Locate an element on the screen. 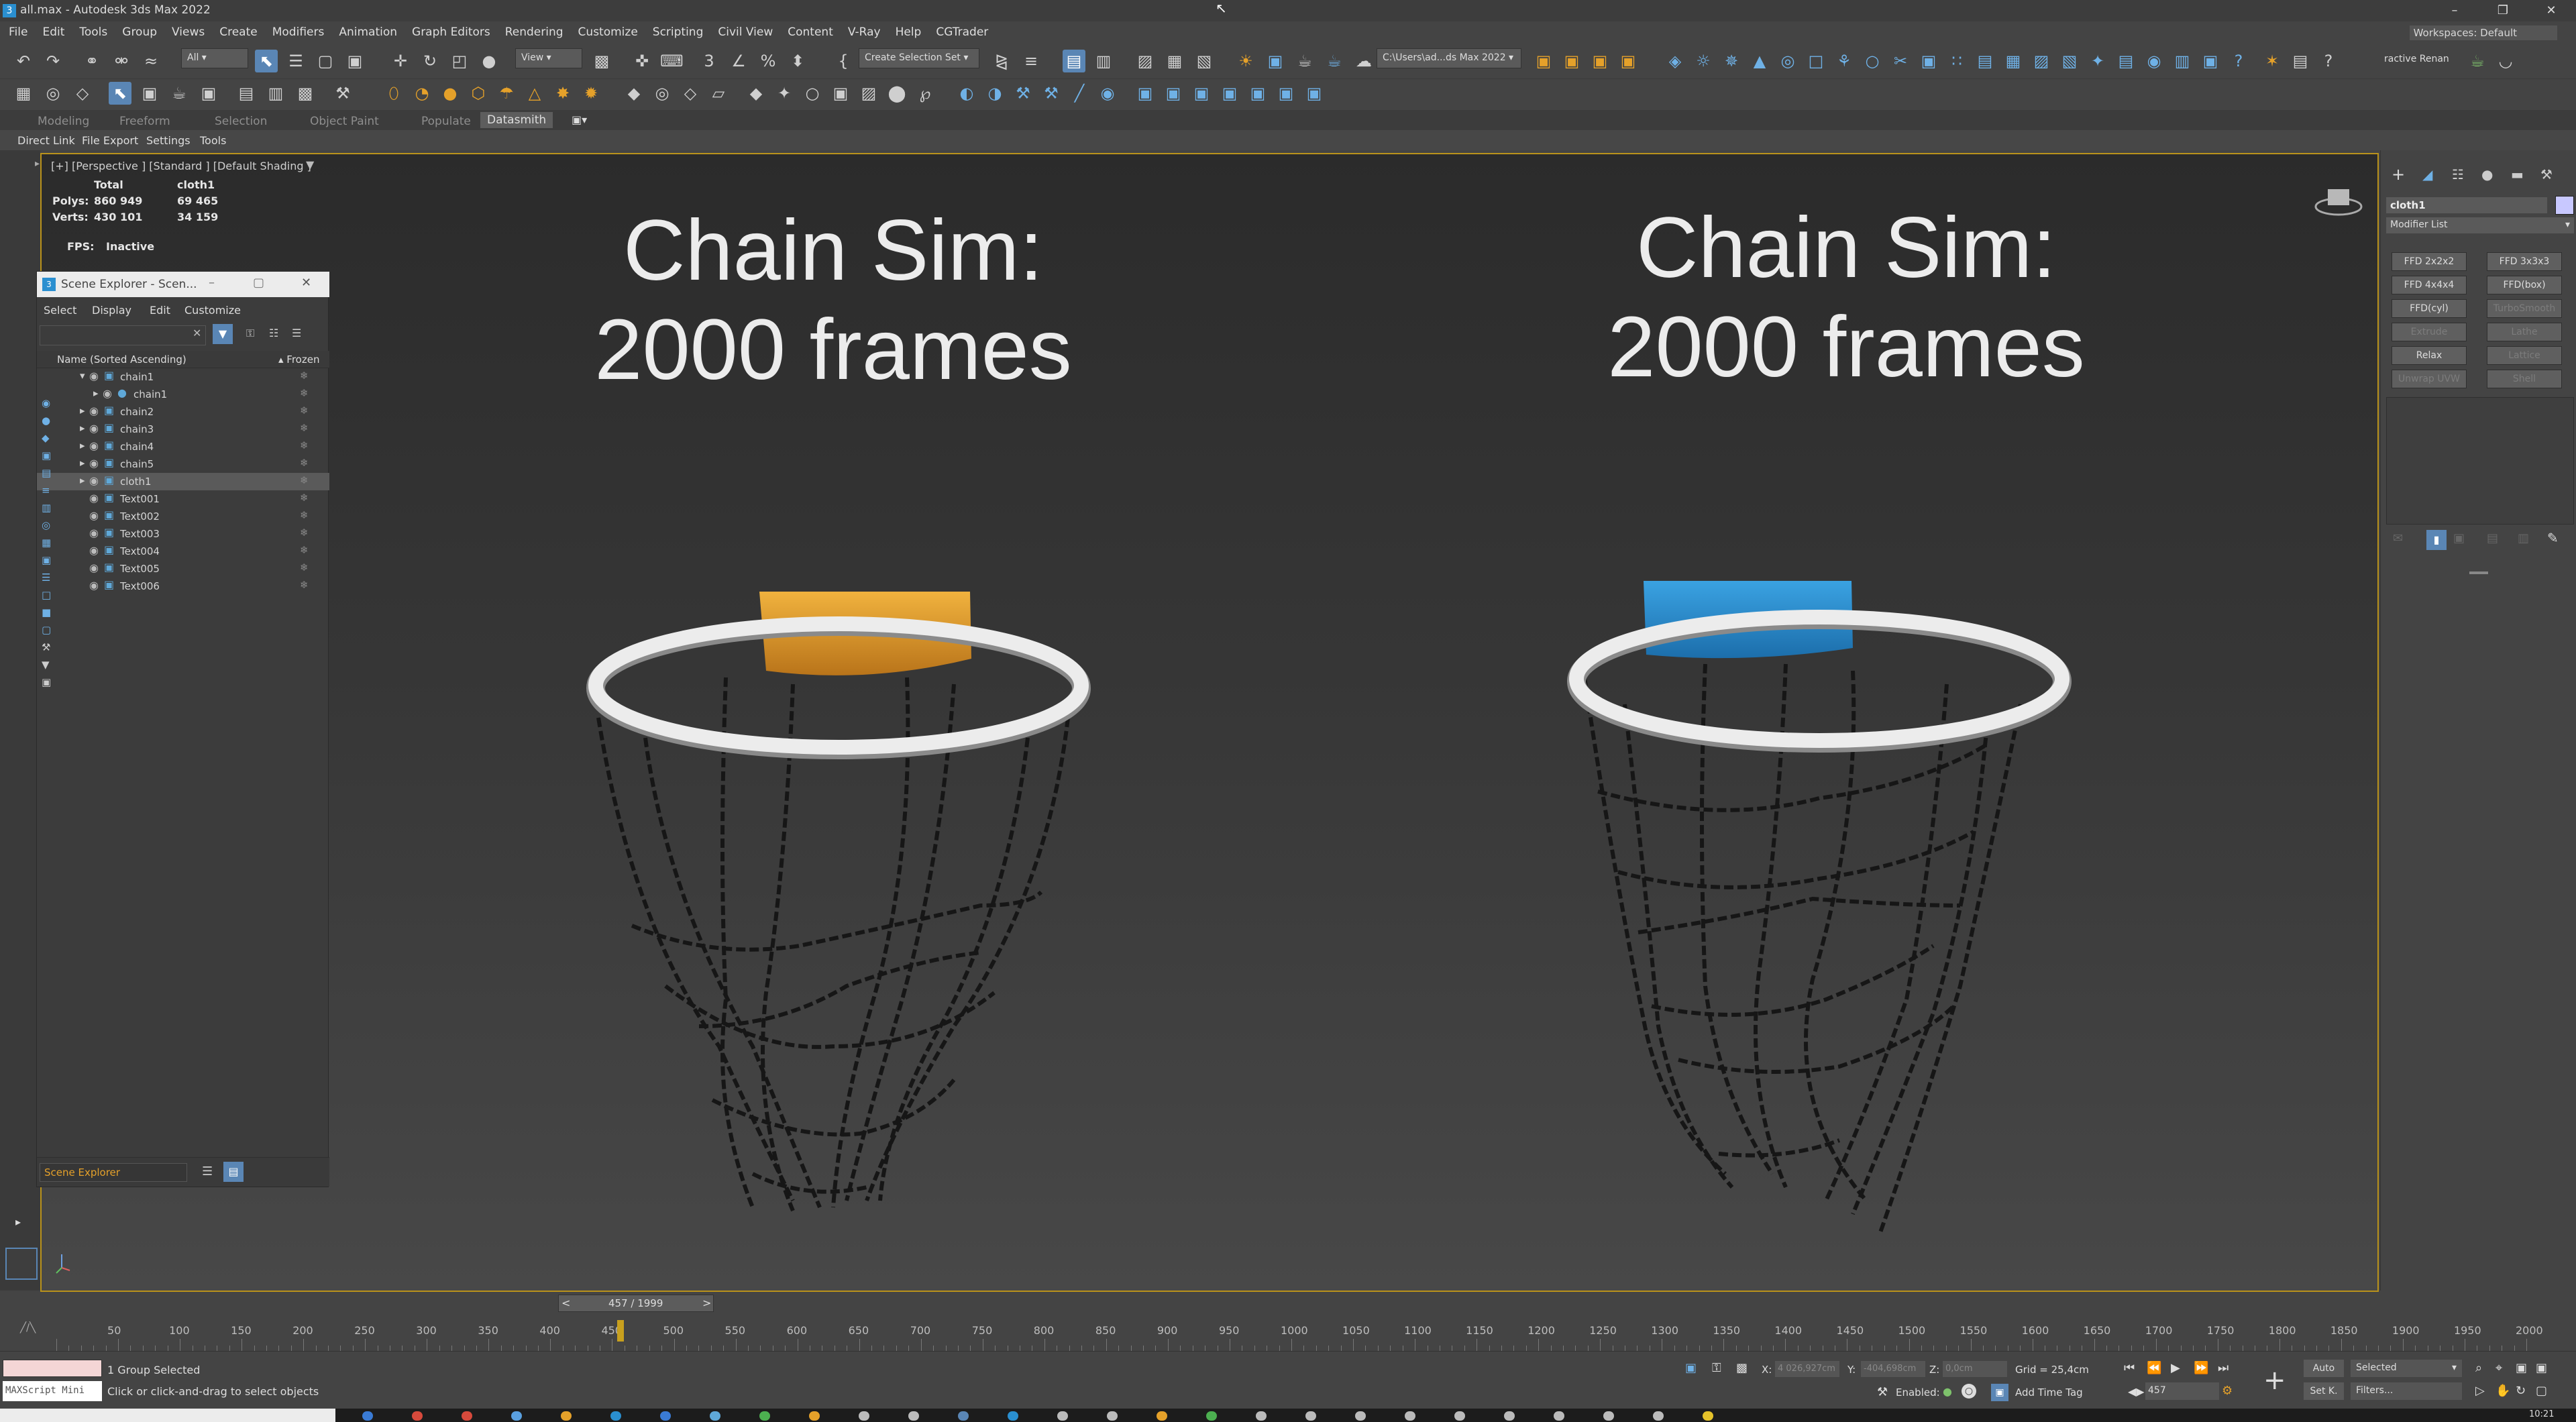 The image size is (2576, 1422). modifier-set-button: TurboSmooth is located at coordinates (2524, 308).